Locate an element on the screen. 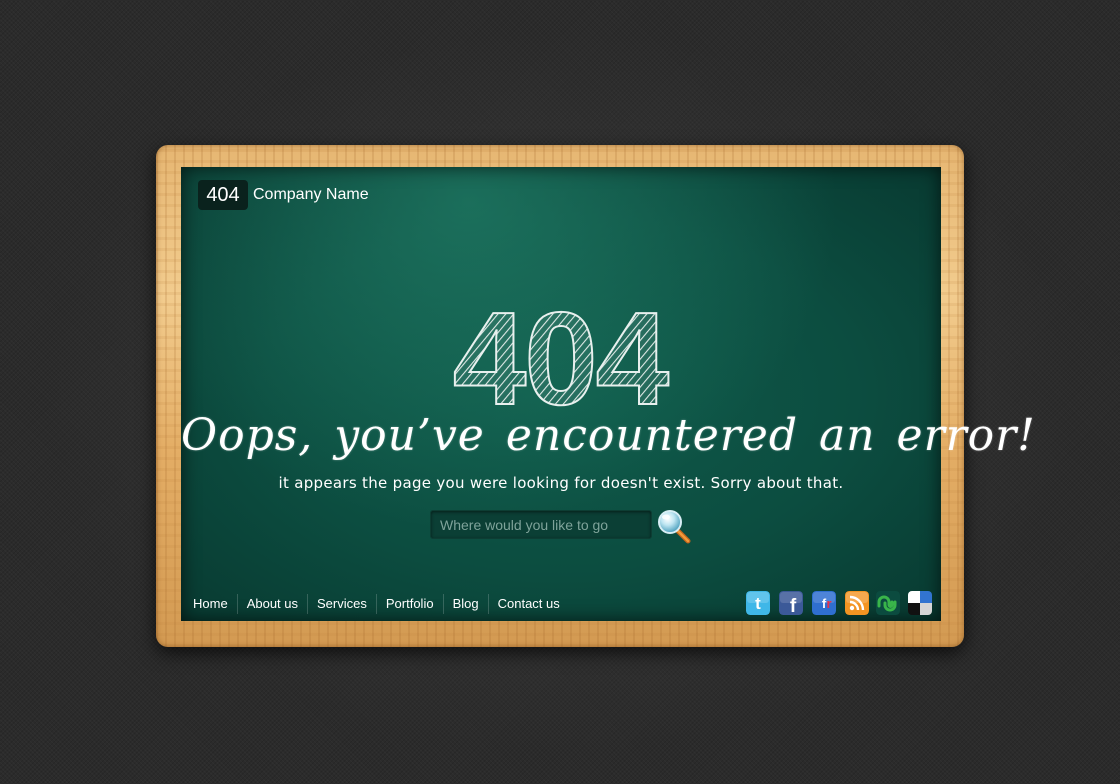  search-button is located at coordinates (674, 526).